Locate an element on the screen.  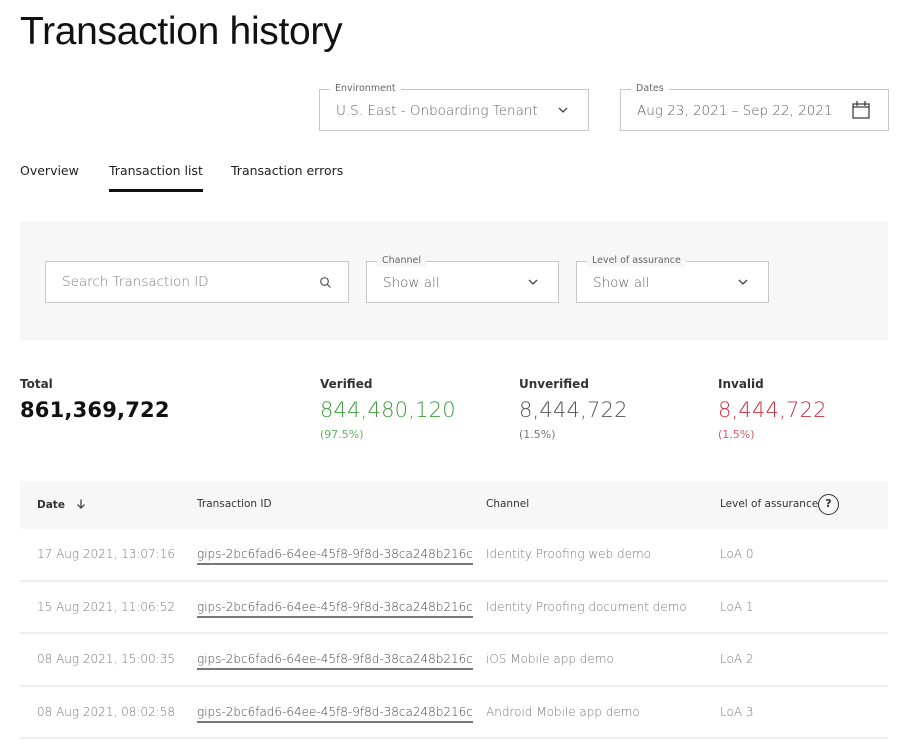
column-header-loa: Level of assurance is located at coordinates (769, 504).